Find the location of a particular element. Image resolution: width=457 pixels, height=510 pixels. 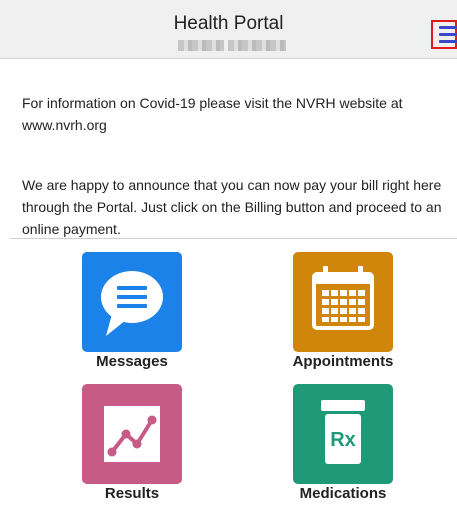

app-header: Health Portal is located at coordinates (228, 29).